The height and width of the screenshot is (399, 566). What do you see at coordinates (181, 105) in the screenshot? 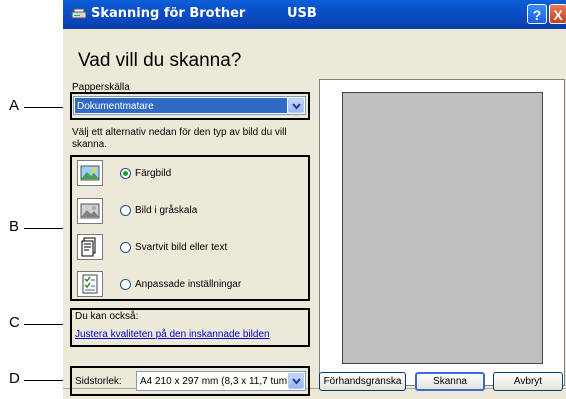
I see `paper-source-value: Dokumentmatare` at bounding box center [181, 105].